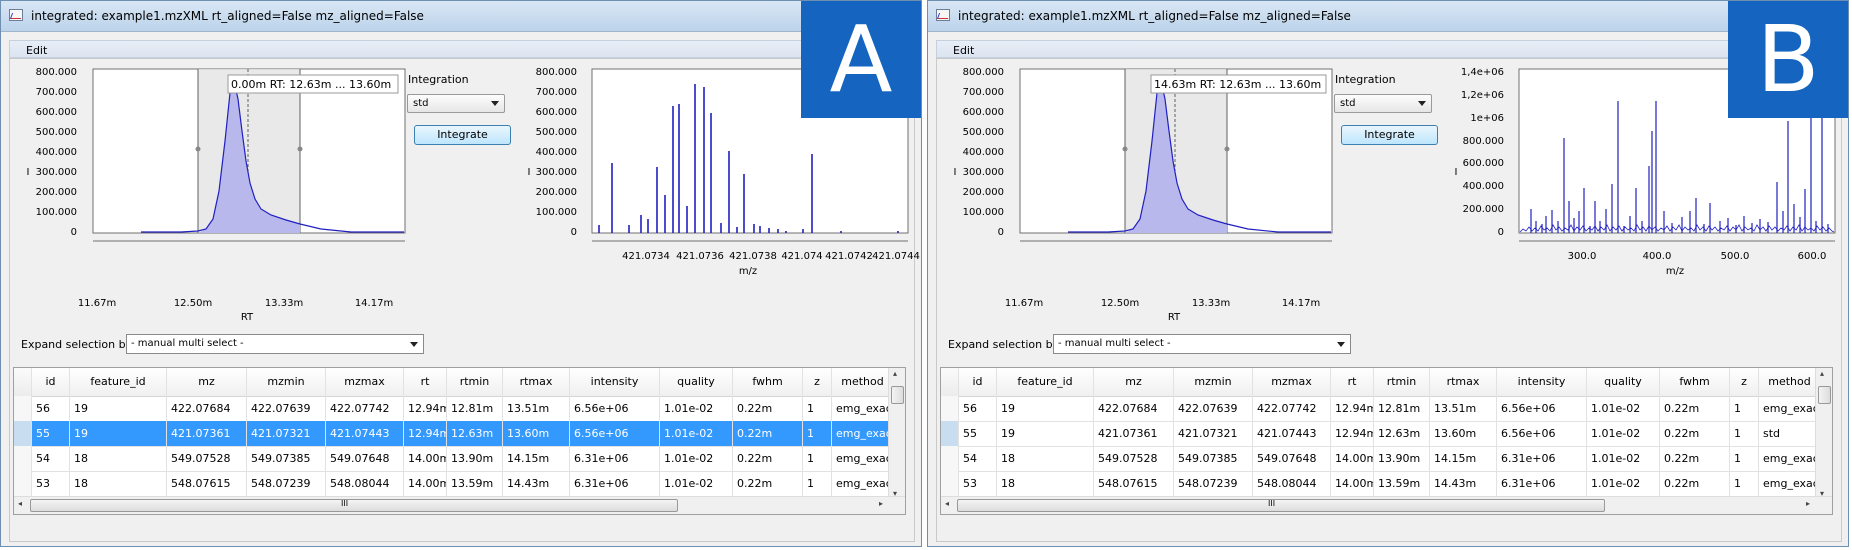  Describe the element at coordinates (51, 433) in the screenshot. I see `table-cell: 55` at that location.